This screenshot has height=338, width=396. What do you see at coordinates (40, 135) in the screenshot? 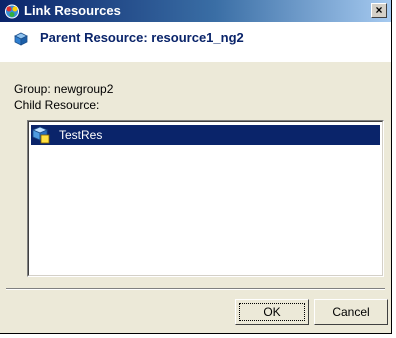
I see `resource-icon` at bounding box center [40, 135].